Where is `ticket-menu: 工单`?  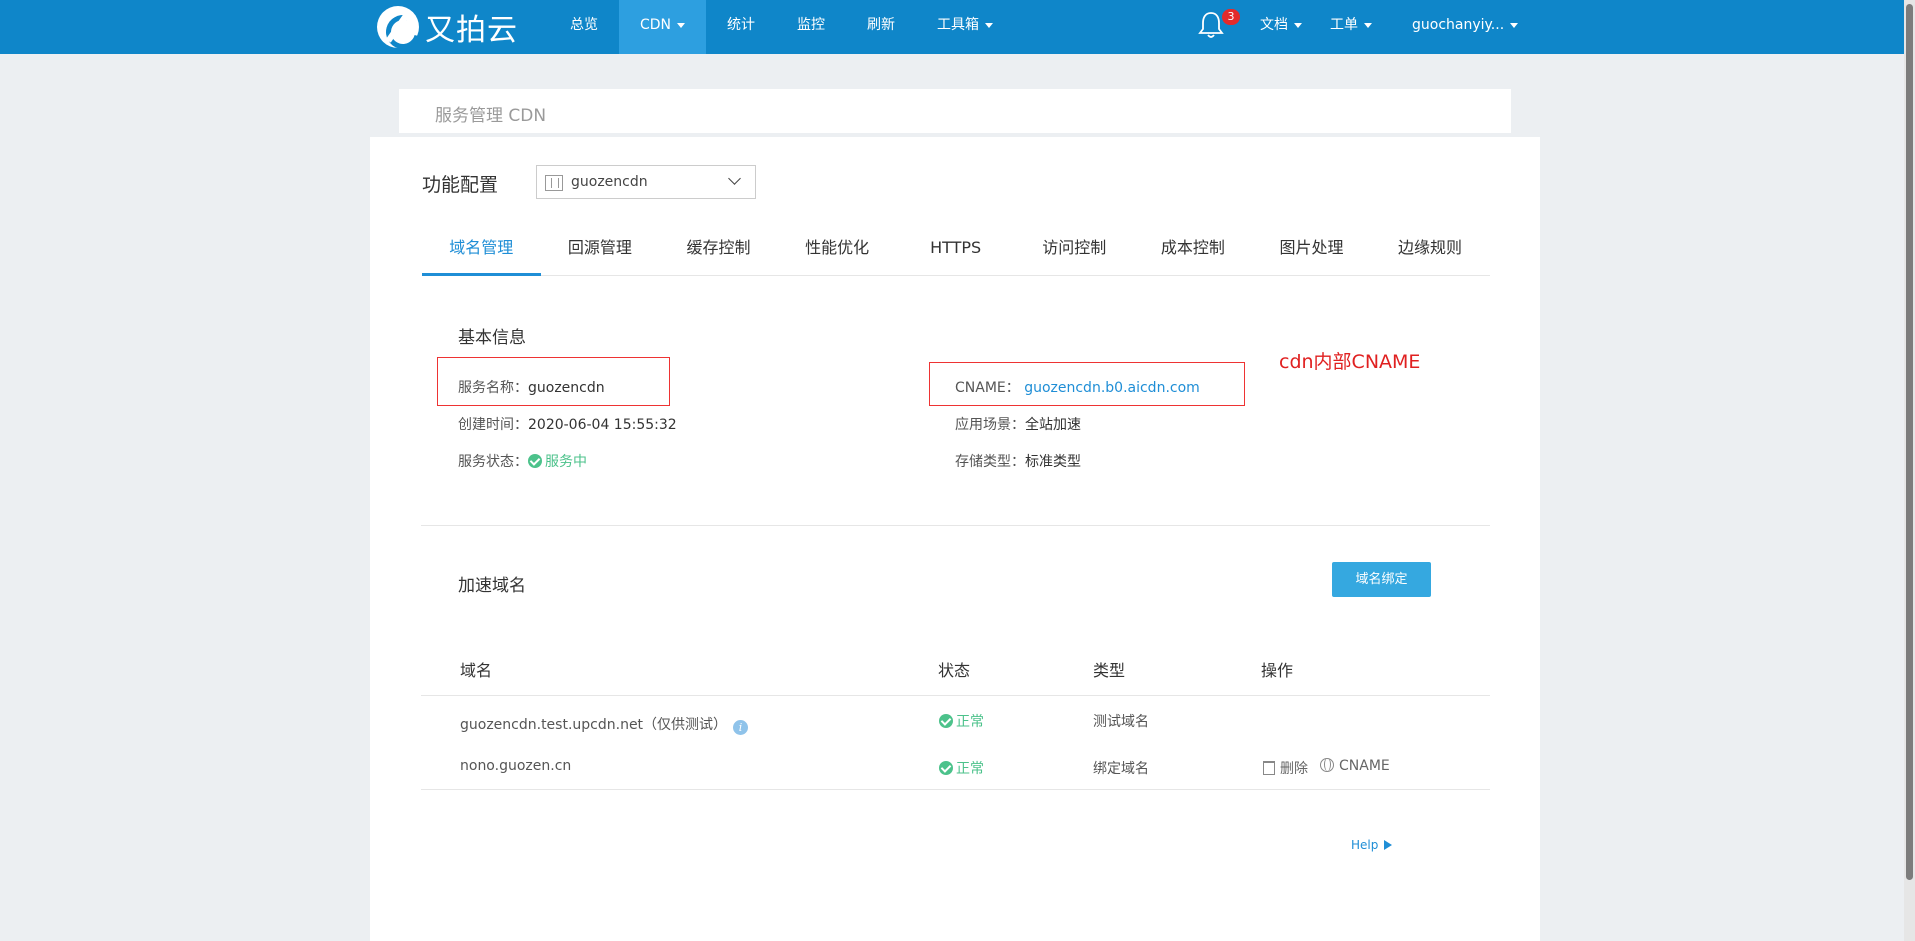
ticket-menu: 工单 is located at coordinates (1351, 27).